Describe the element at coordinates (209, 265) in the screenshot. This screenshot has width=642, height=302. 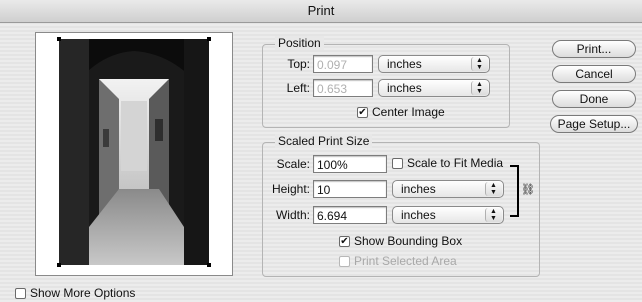
I see `preview-handle-br` at that location.